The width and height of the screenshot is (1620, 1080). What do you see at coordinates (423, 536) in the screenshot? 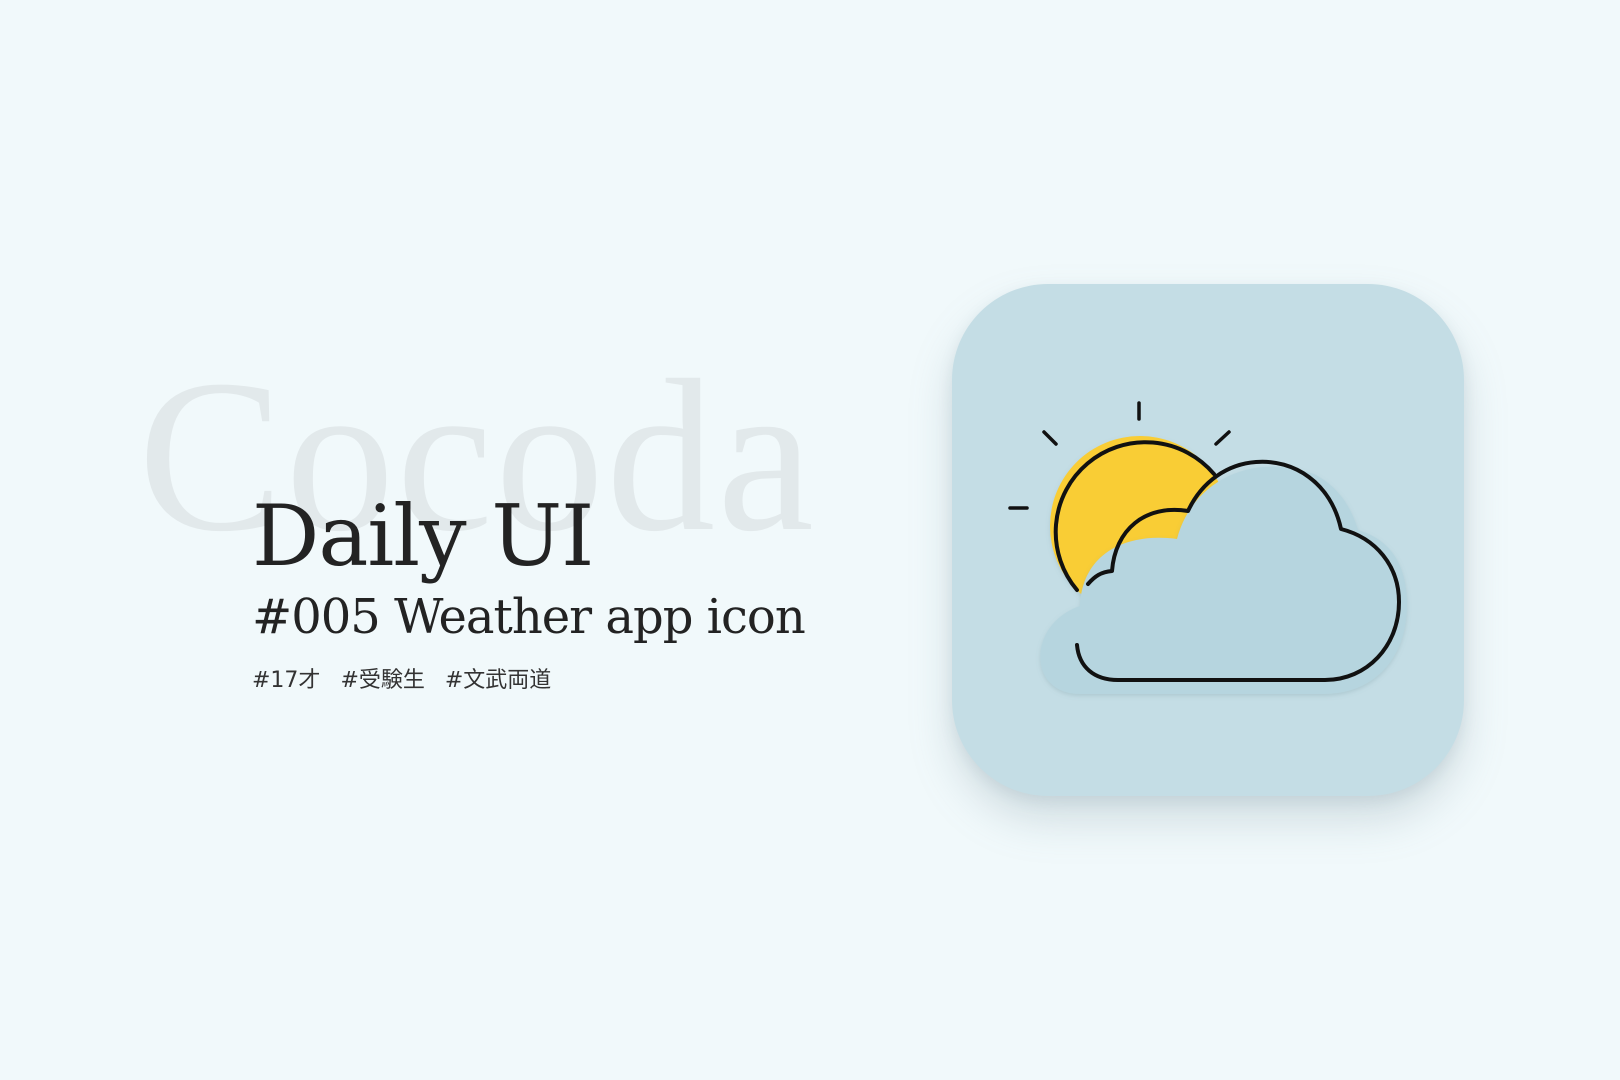
I see `page-title: Daily UI` at bounding box center [423, 536].